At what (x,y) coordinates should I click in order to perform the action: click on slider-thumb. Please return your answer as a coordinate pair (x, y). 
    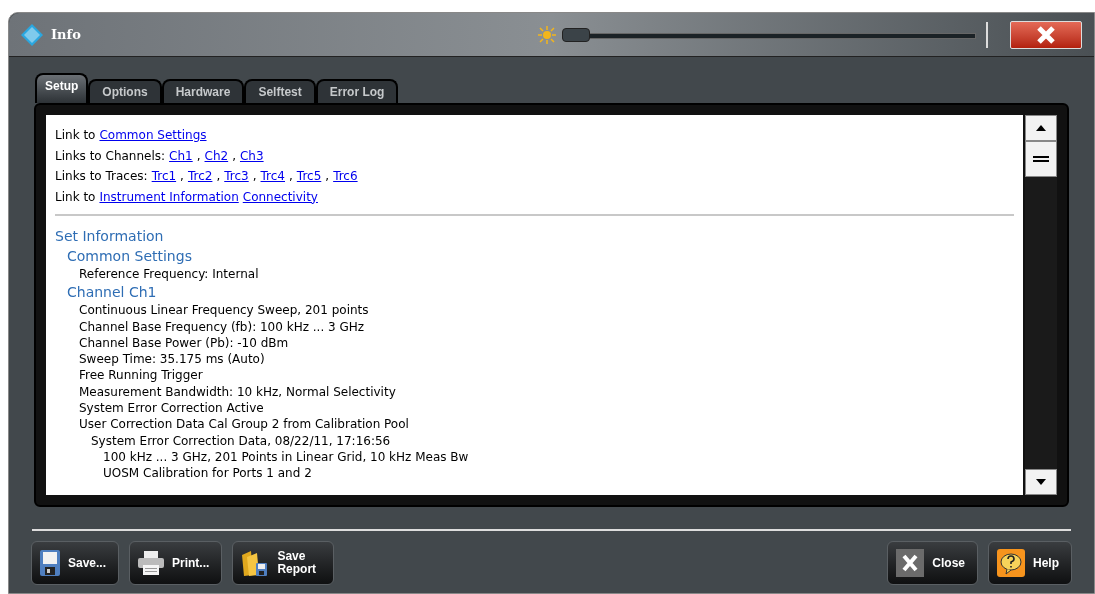
    Looking at the image, I should click on (576, 34).